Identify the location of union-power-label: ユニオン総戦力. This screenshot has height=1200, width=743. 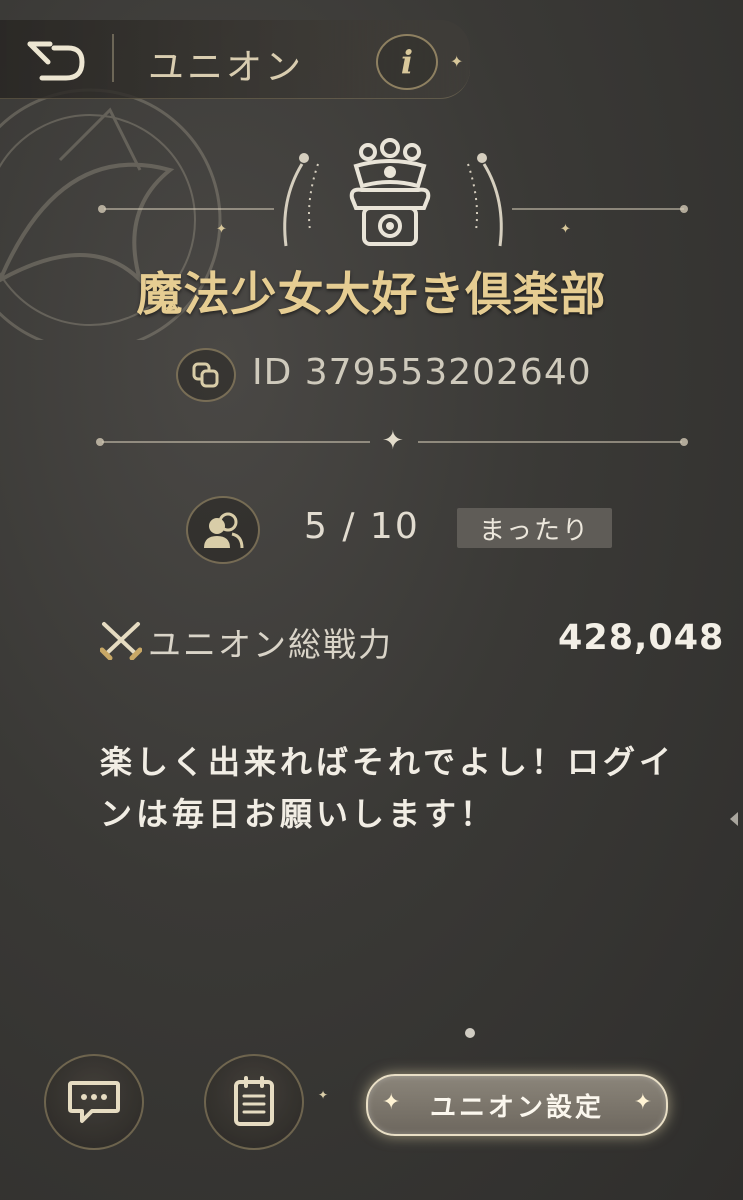
(270, 644).